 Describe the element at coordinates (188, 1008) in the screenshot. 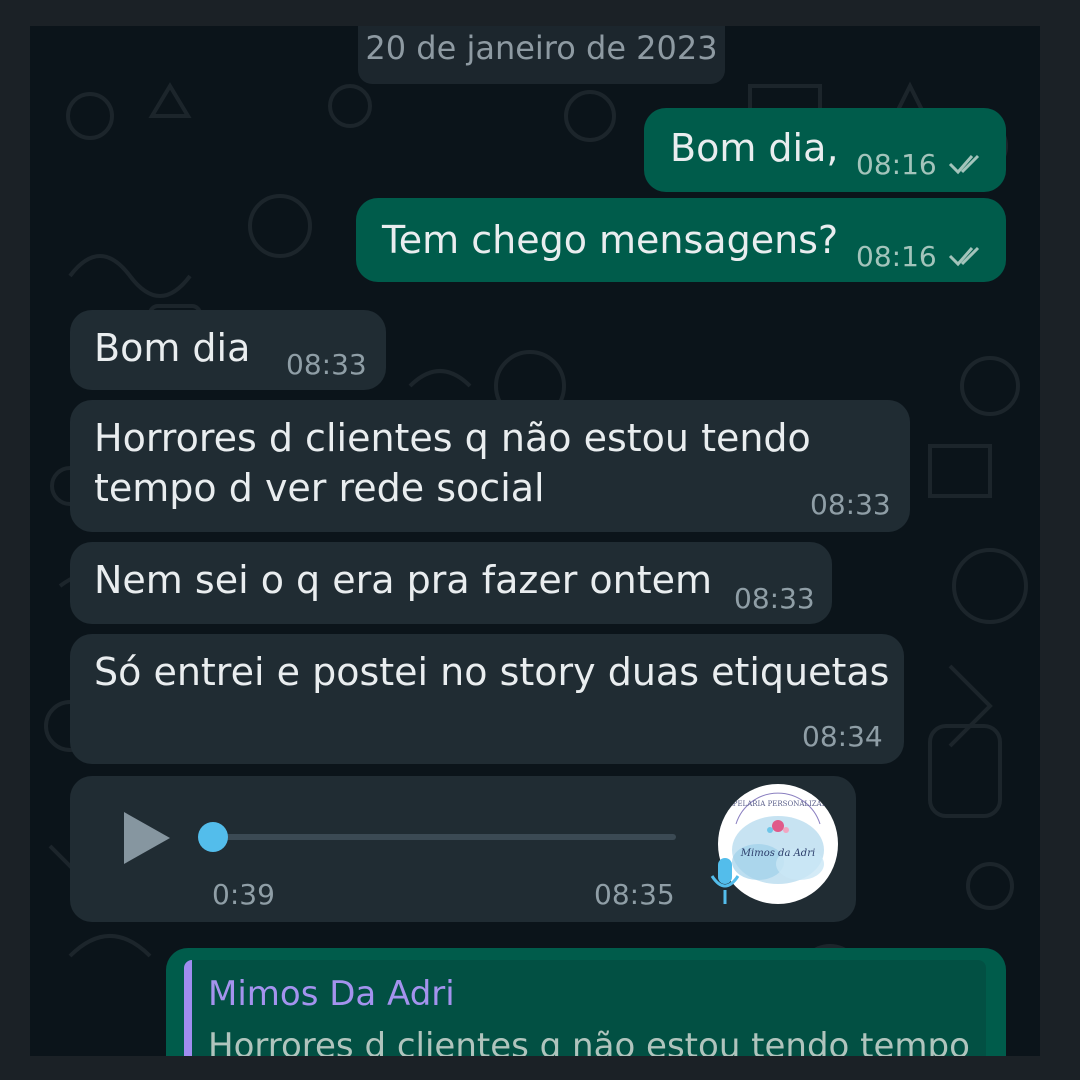

I see `quote-bar` at that location.